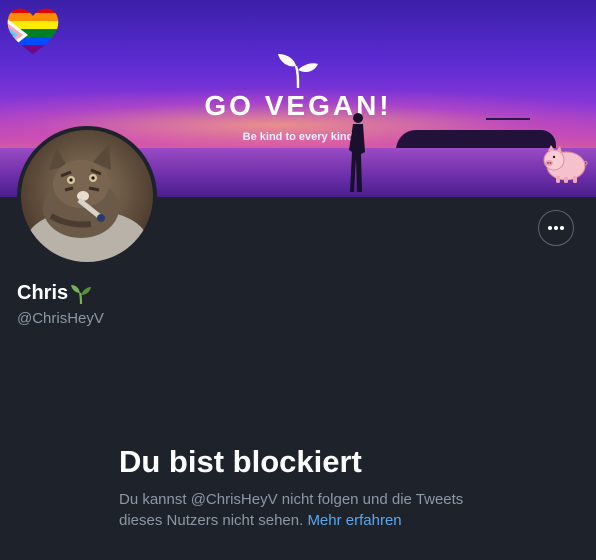 This screenshot has height=560, width=596. What do you see at coordinates (354, 520) in the screenshot?
I see `learn-more-link: Mehr erfahren` at bounding box center [354, 520].